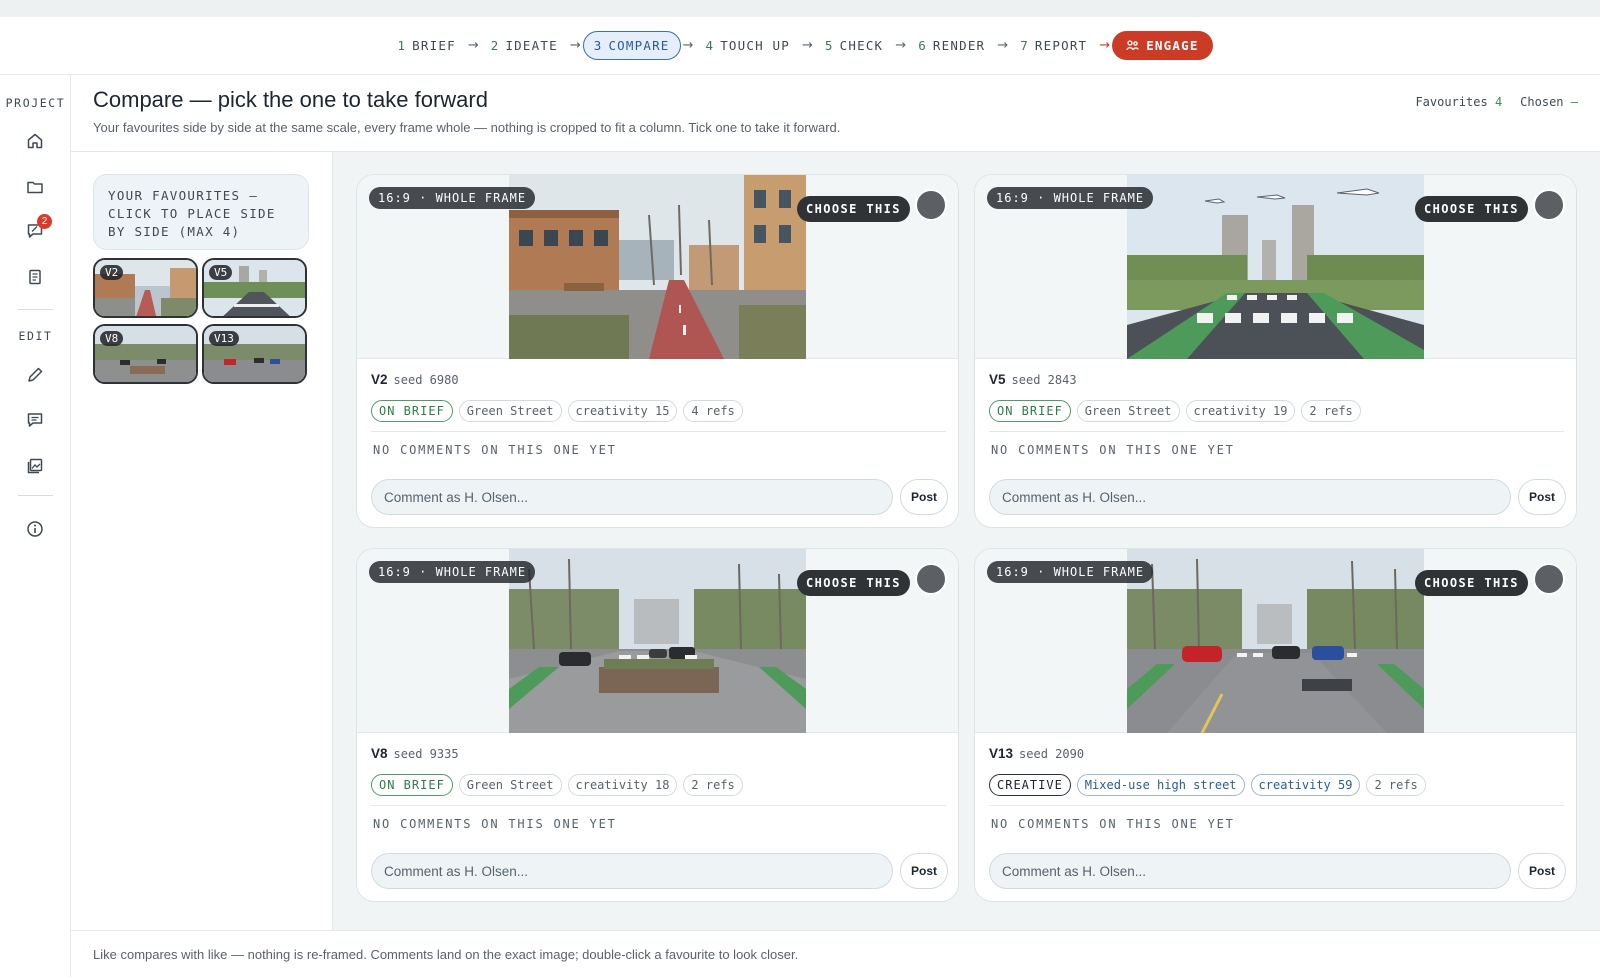 The width and height of the screenshot is (1600, 977). What do you see at coordinates (35, 103) in the screenshot?
I see `sidebar-section-project: PROJECT` at bounding box center [35, 103].